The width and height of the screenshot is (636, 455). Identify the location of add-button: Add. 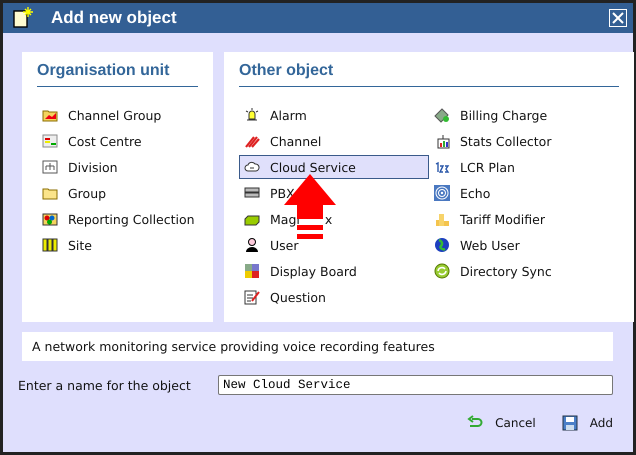
(587, 423).